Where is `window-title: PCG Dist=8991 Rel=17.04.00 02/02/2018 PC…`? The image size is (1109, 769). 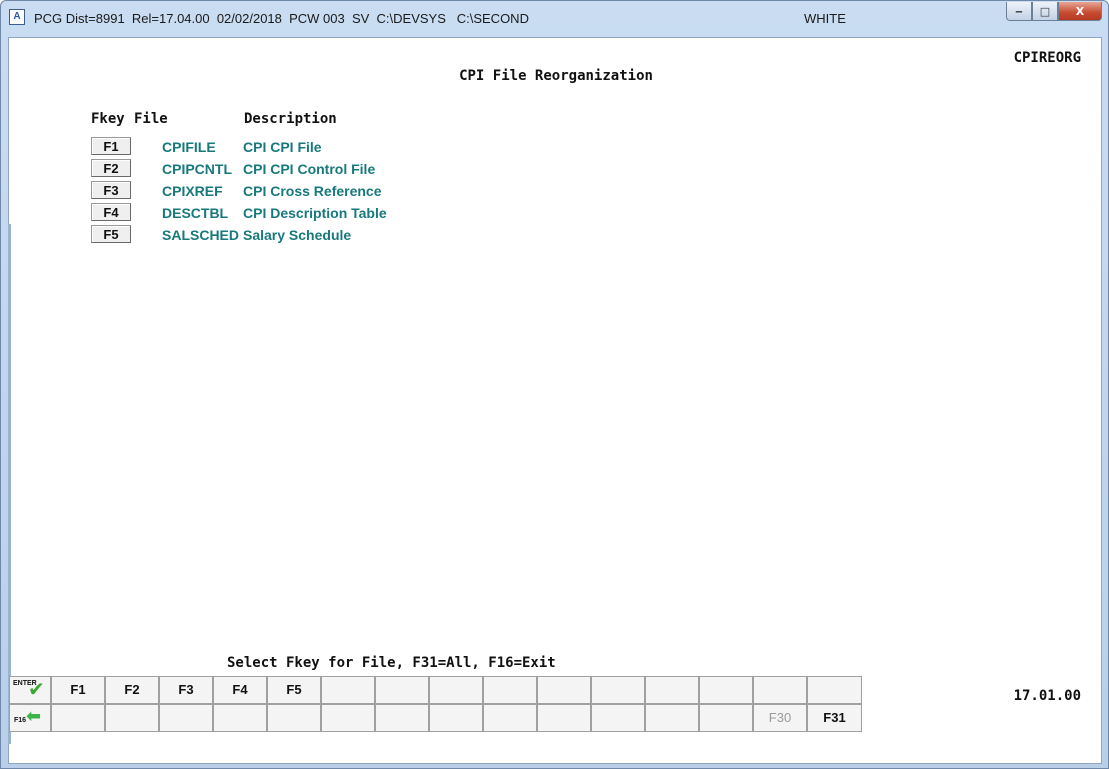 window-title: PCG Dist=8991 Rel=17.04.00 02/02/2018 PC… is located at coordinates (281, 18).